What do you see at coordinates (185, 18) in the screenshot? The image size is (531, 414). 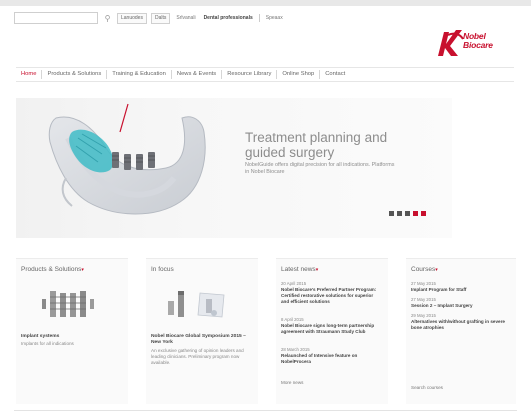 I see `util-link-1: Srlvanali` at bounding box center [185, 18].